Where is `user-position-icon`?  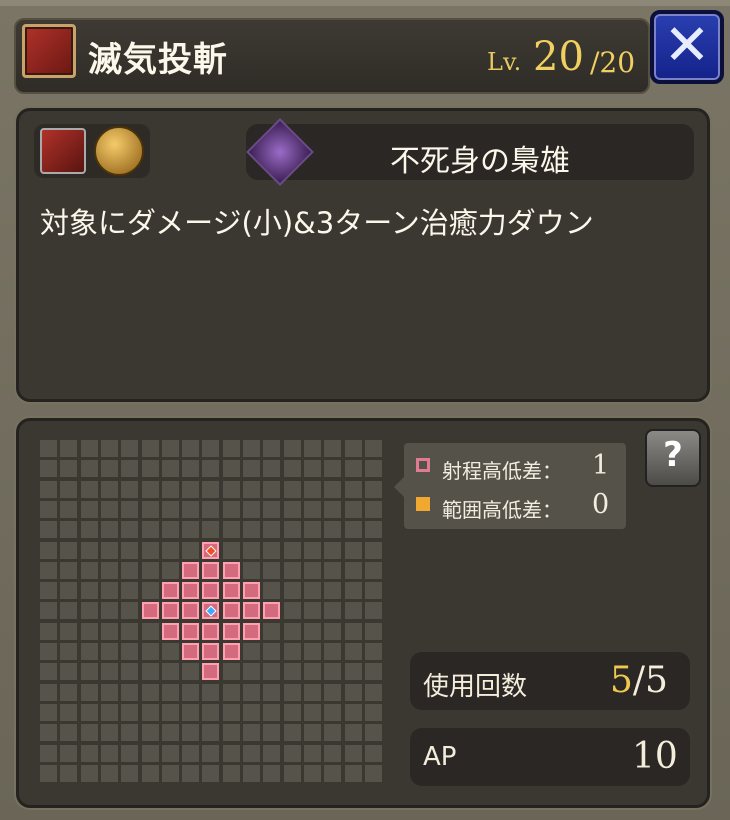 user-position-icon is located at coordinates (211, 611).